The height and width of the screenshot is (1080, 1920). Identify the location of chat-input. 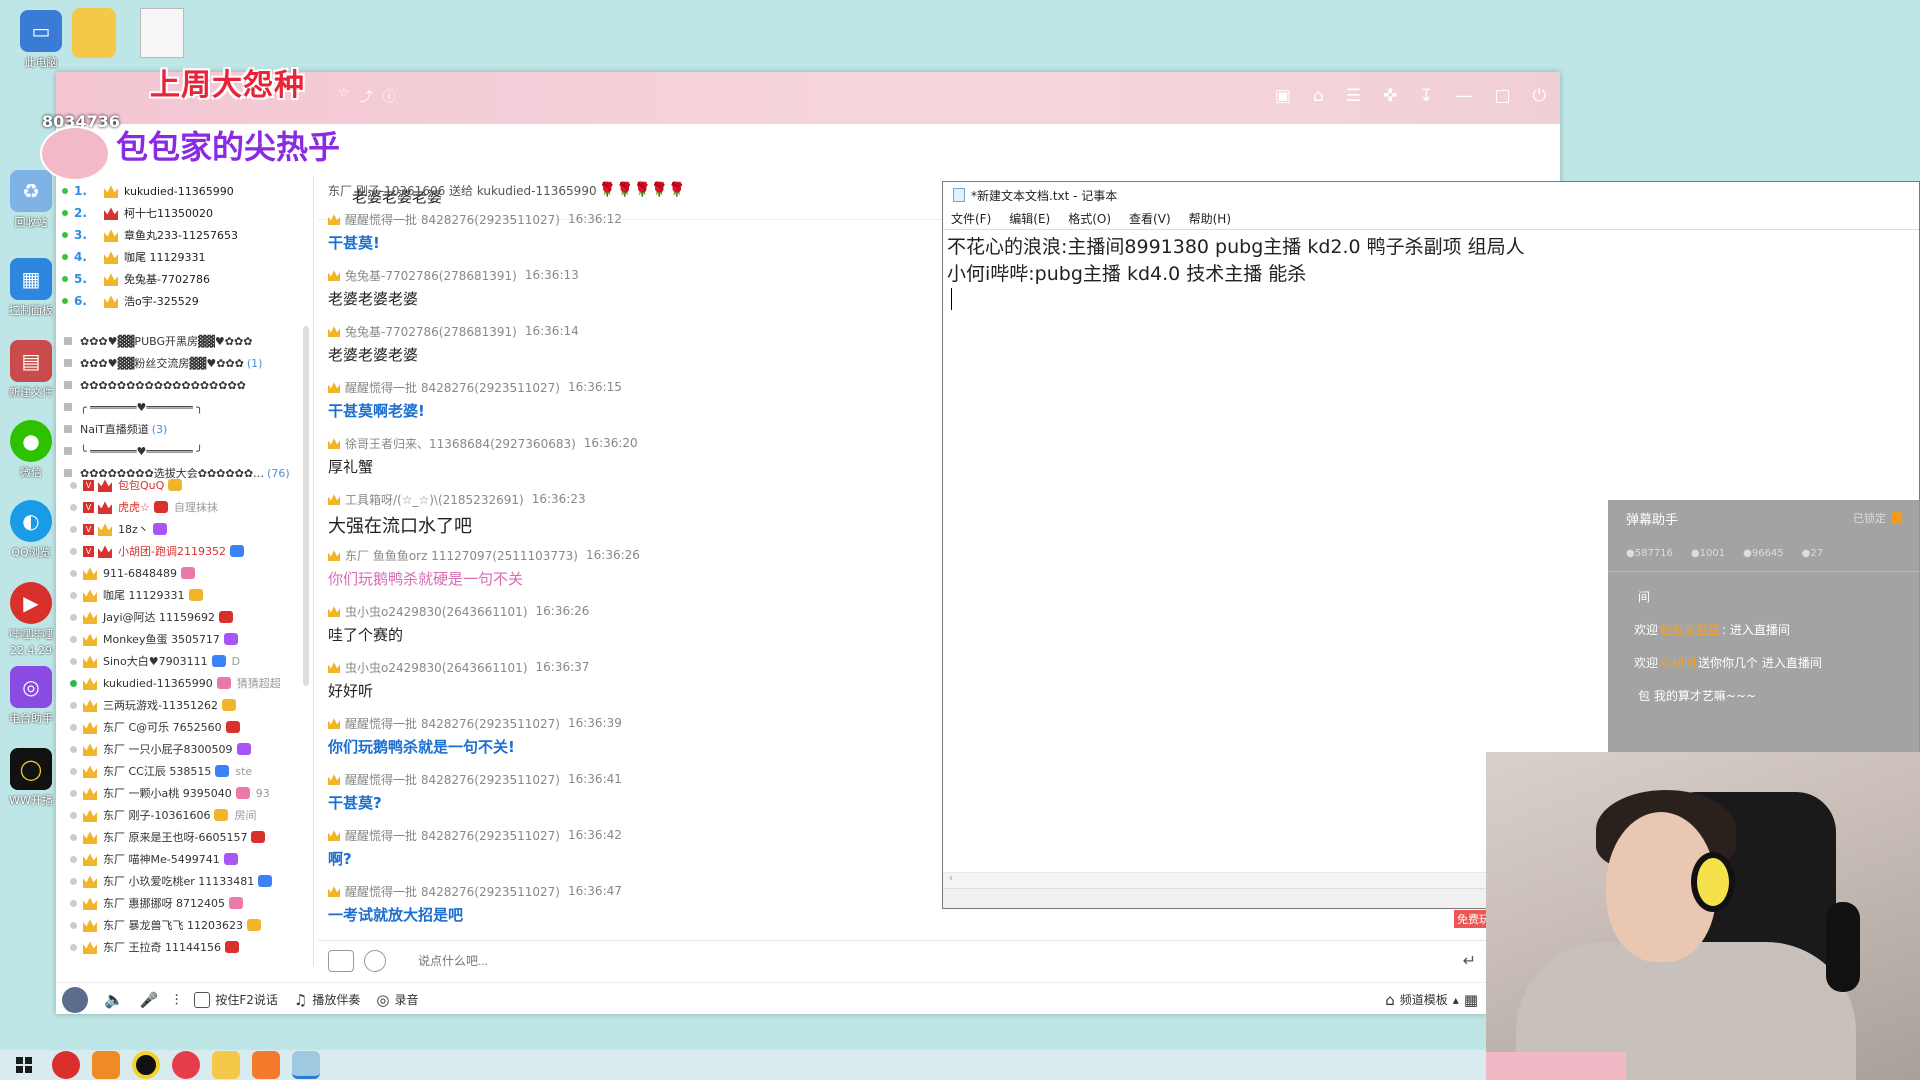
(818, 960).